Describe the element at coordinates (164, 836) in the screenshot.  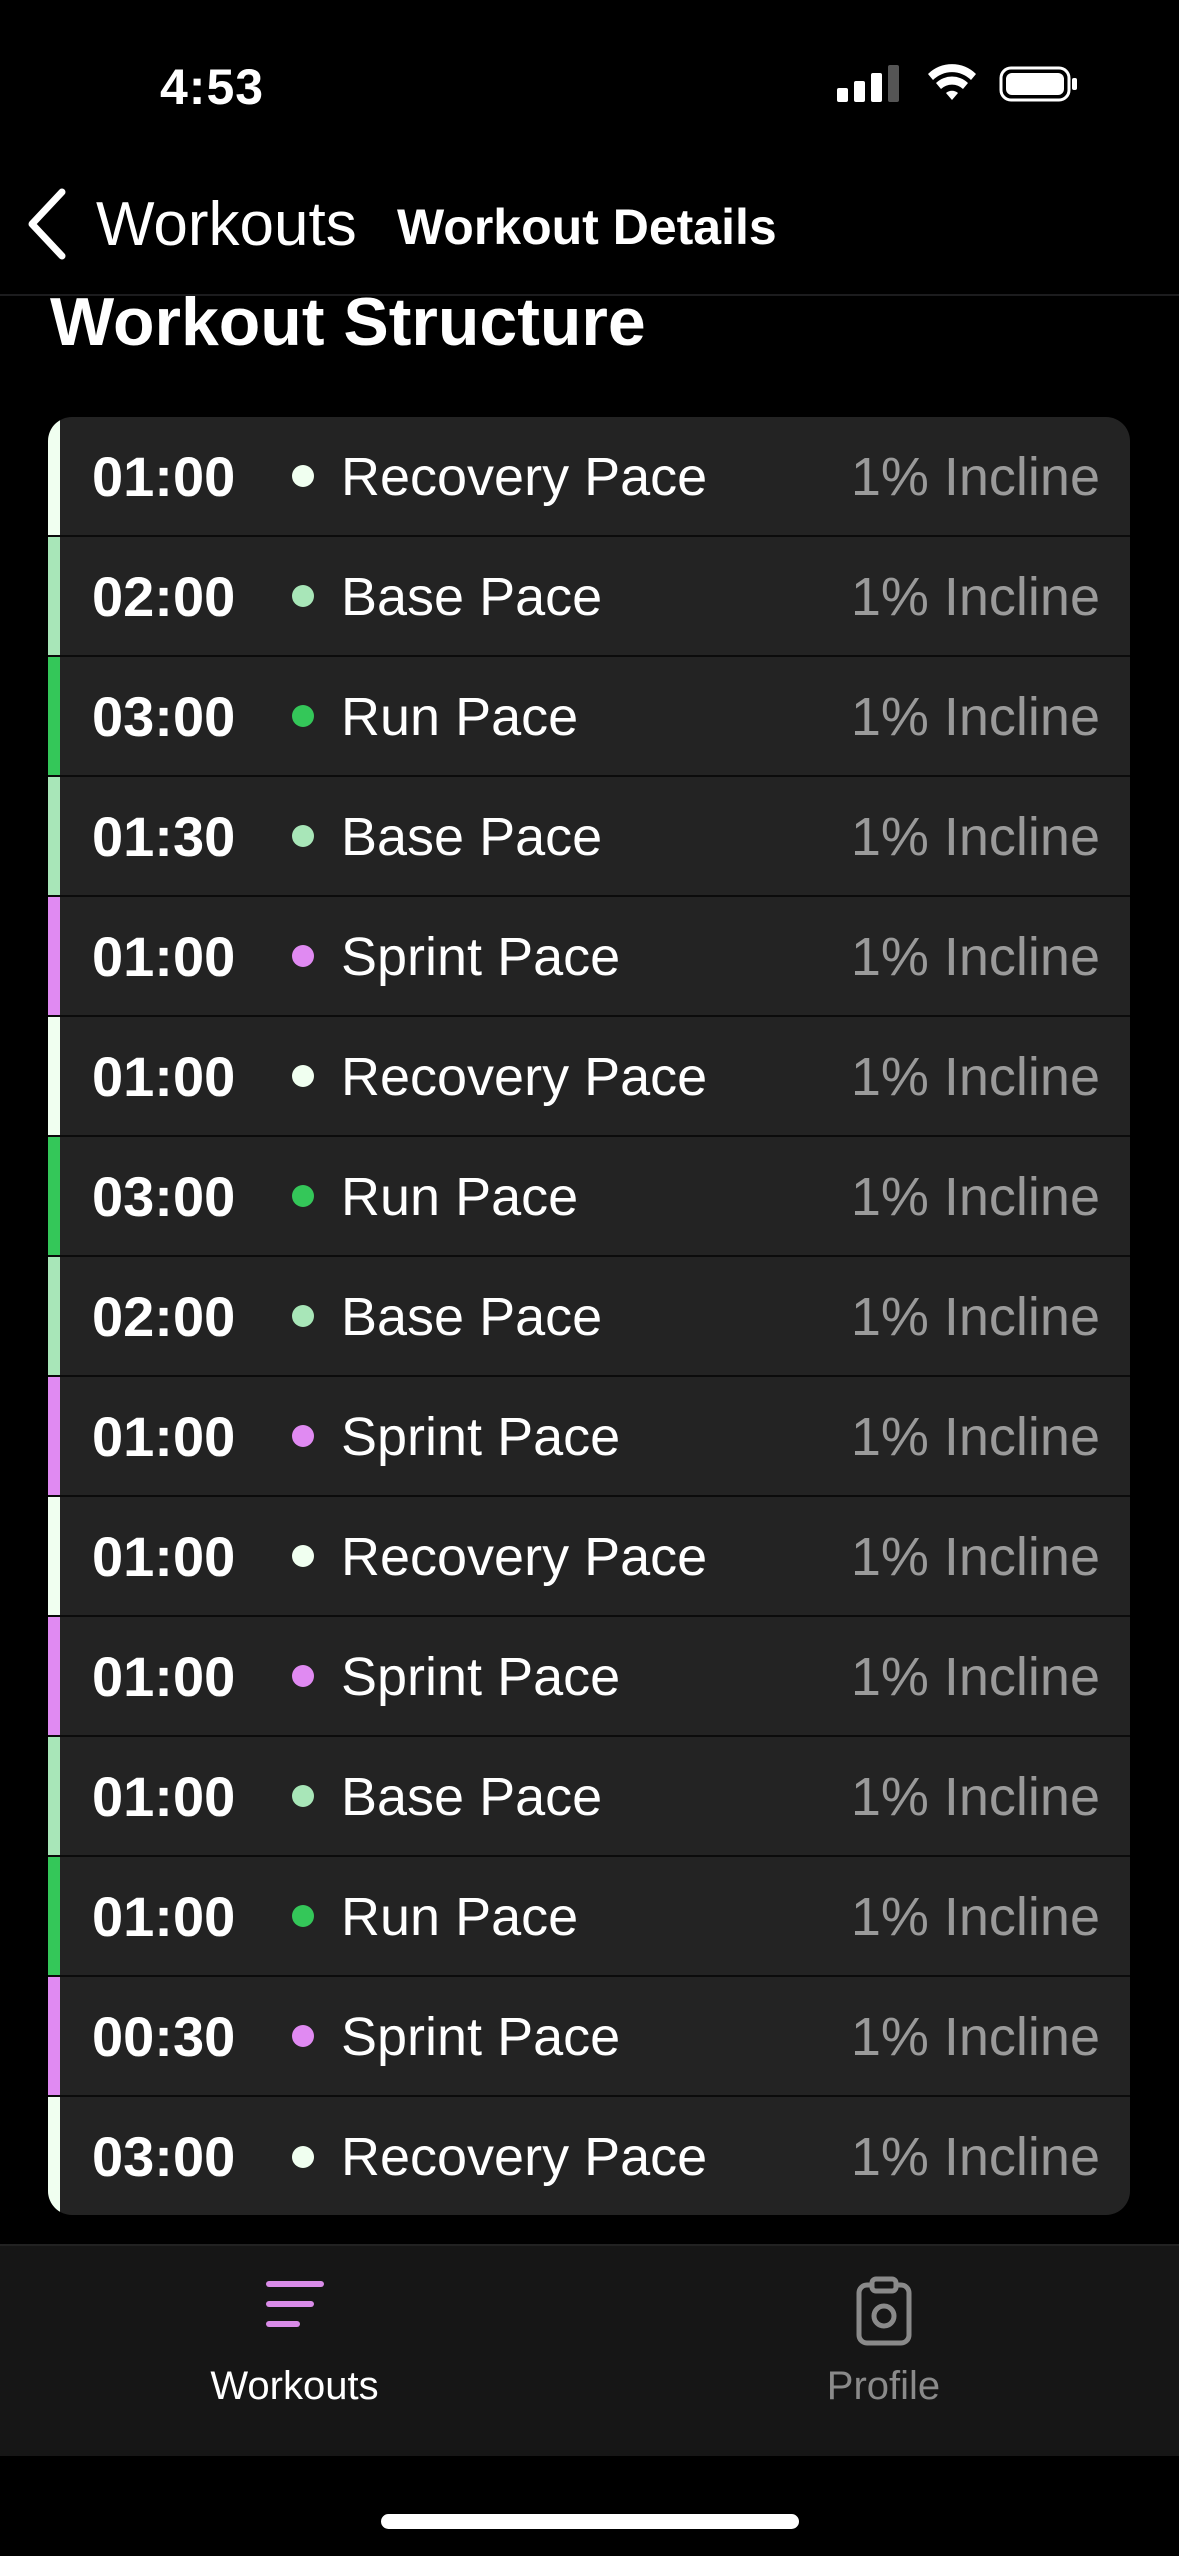
I see `interval-duration: 01:30` at that location.